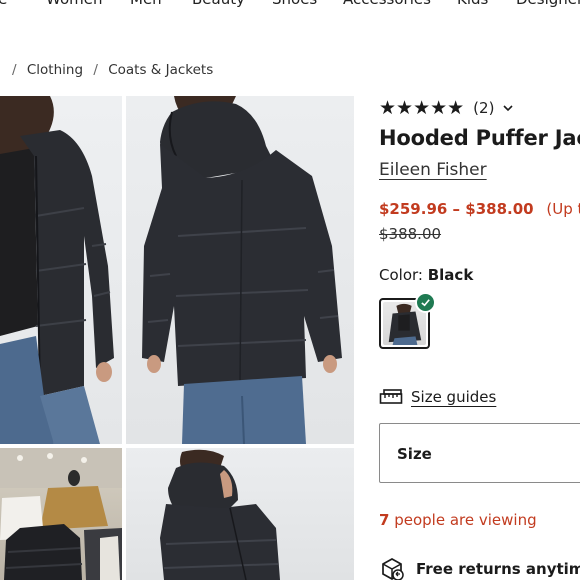  Describe the element at coordinates (218, 4) in the screenshot. I see `nav-item-beauty: Beauty` at that location.